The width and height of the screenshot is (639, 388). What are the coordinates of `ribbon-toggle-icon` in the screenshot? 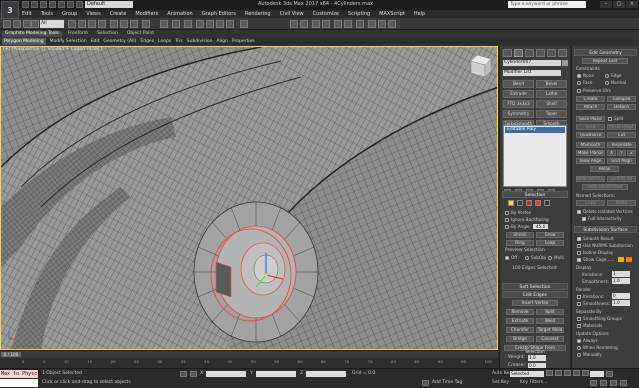 It's located at (326, 24).